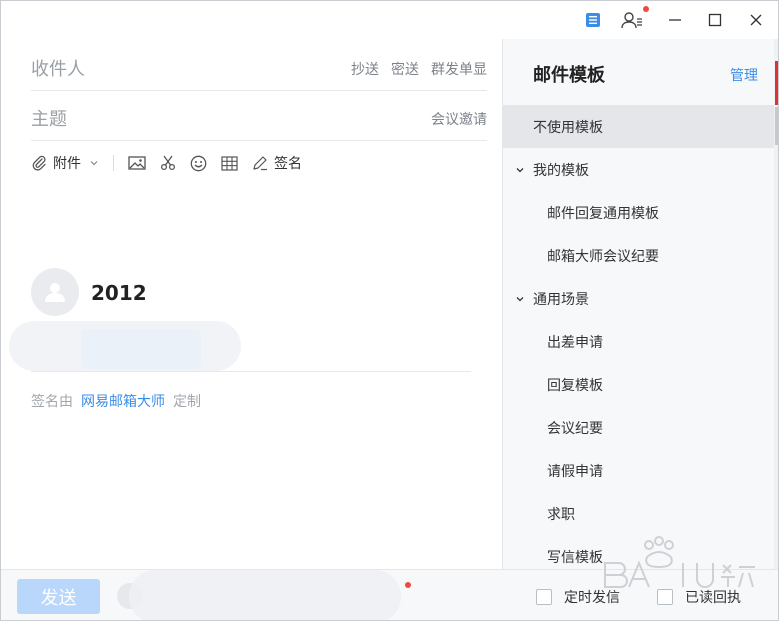 This screenshot has width=779, height=621. Describe the element at coordinates (603, 213) in the screenshot. I see `template-item-label: 邮件回复通用模板` at that location.